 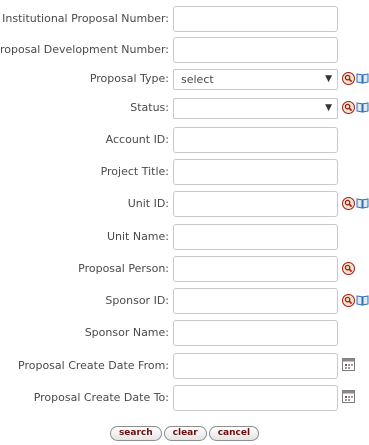 I want to click on unit-name-input, so click(x=255, y=237).